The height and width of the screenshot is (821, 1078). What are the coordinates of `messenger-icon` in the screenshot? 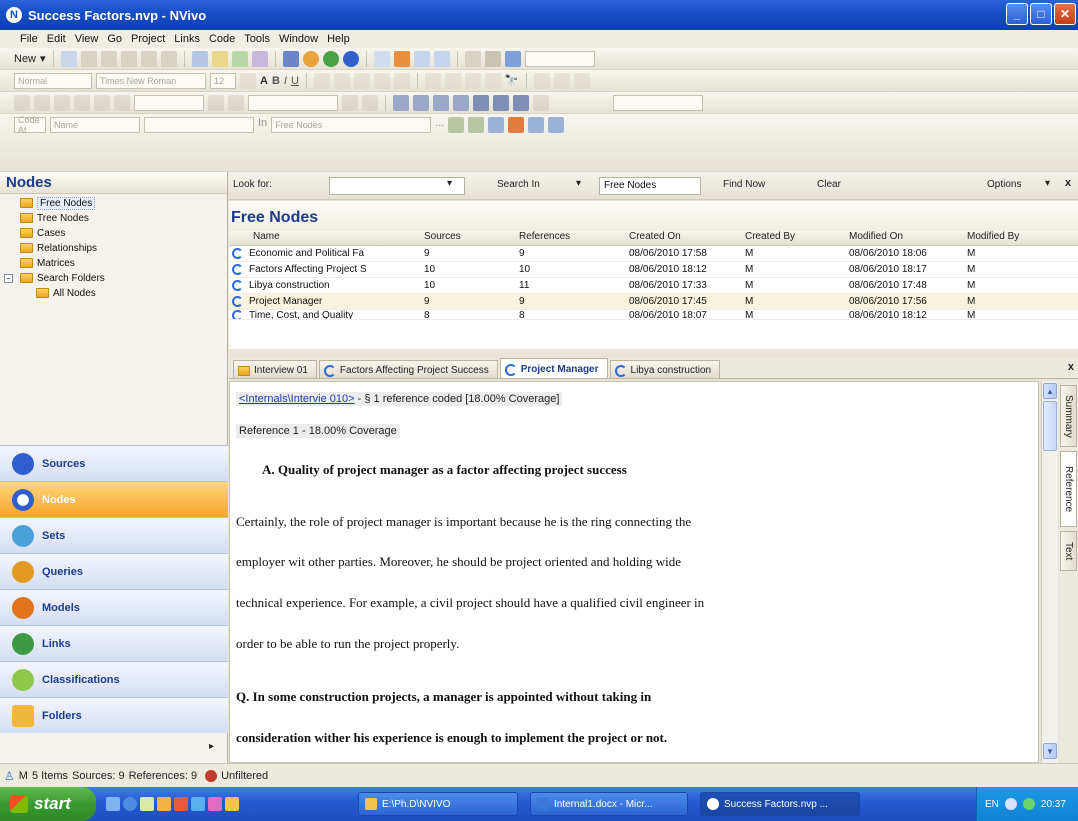 It's located at (198, 804).